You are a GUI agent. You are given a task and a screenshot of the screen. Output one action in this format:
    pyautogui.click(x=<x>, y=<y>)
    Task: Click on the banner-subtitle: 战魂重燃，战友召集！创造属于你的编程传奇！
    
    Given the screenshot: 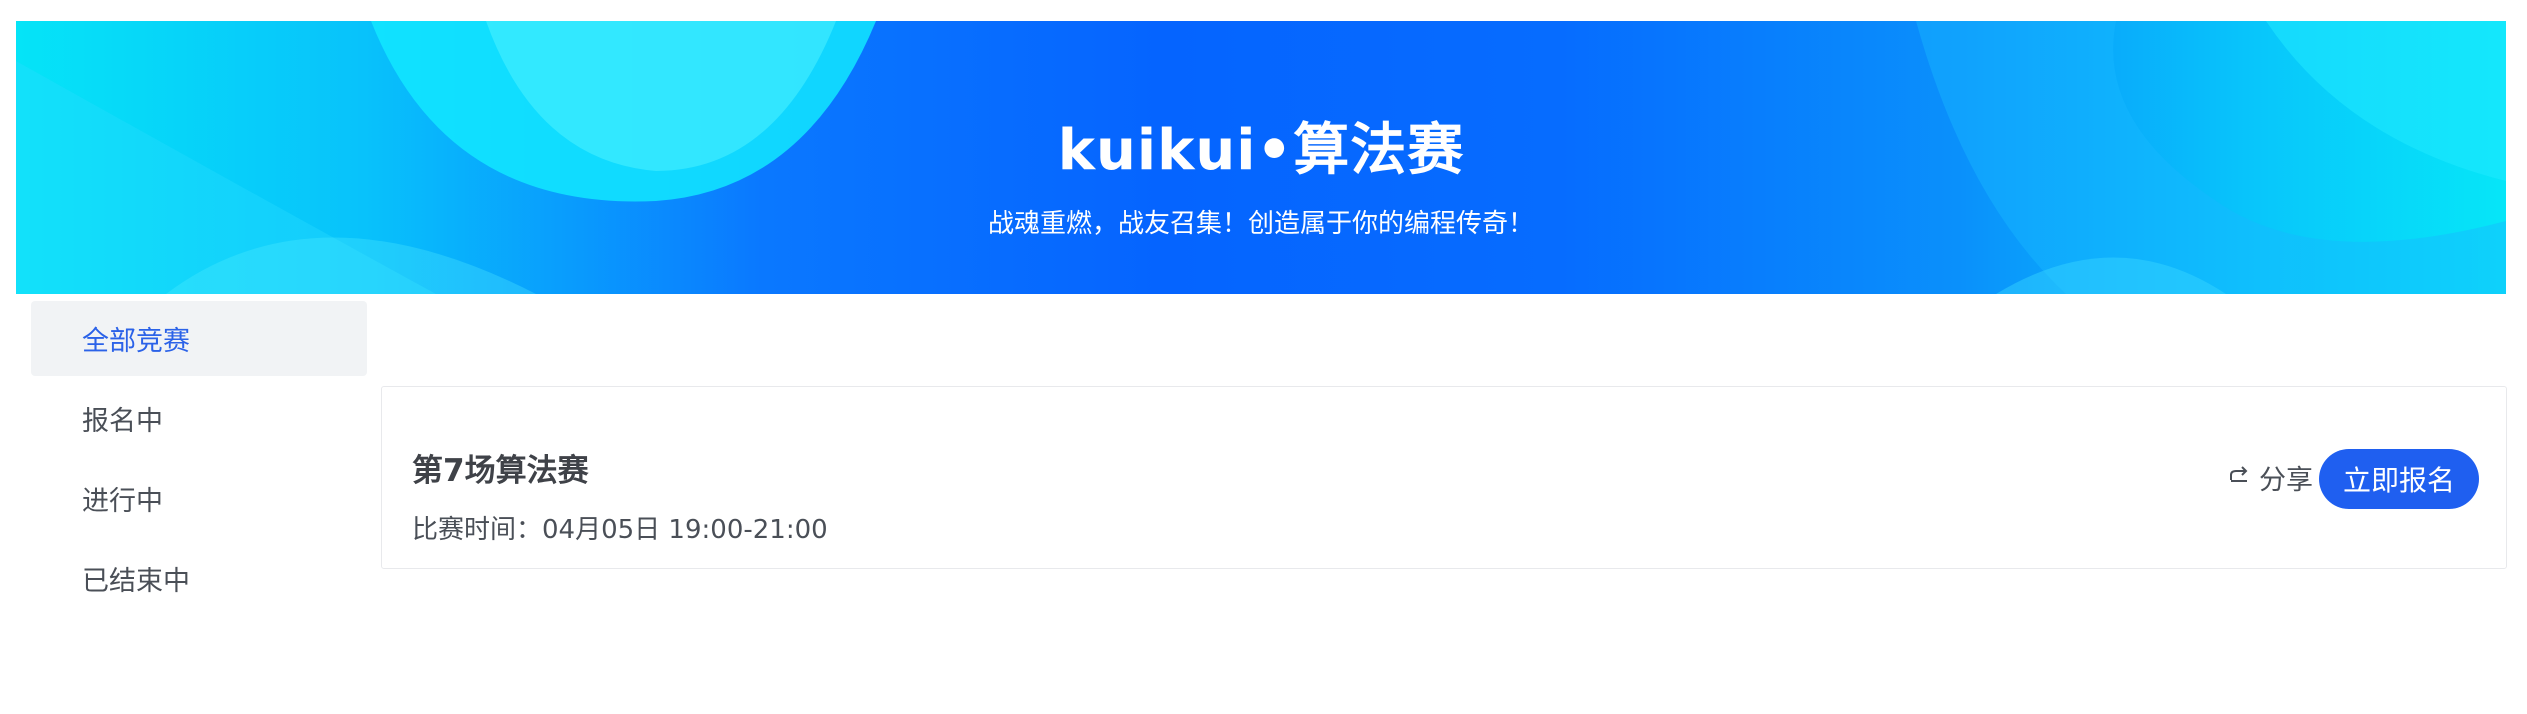 What is the action you would take?
    pyautogui.click(x=1260, y=224)
    